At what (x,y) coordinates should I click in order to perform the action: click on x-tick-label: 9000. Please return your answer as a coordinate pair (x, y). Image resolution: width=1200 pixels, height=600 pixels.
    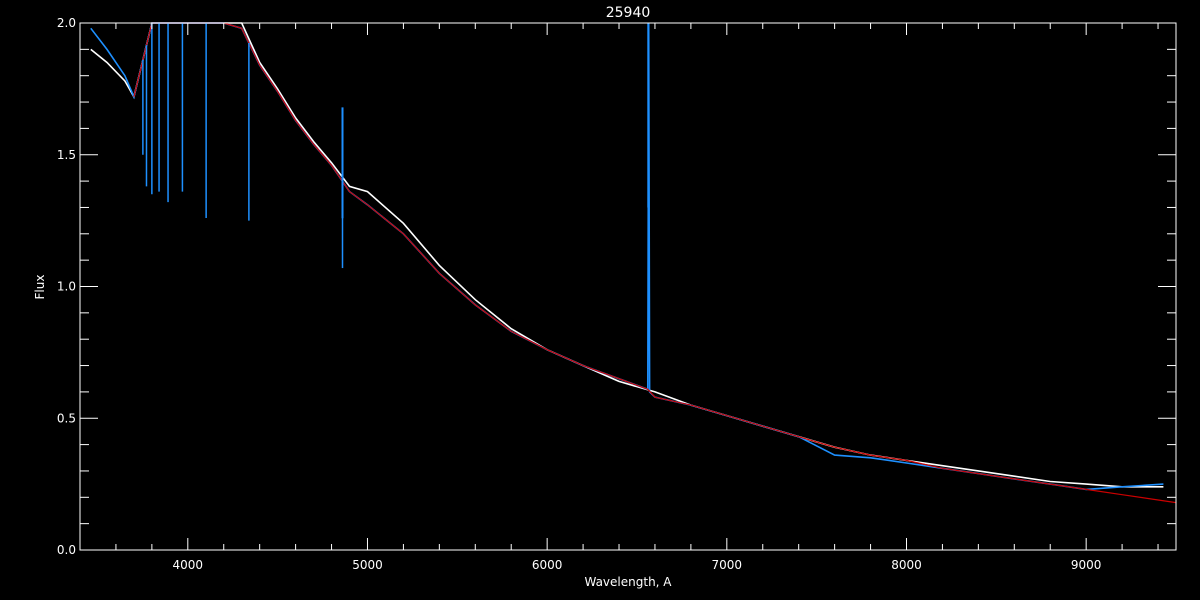
    Looking at the image, I should click on (1086, 565).